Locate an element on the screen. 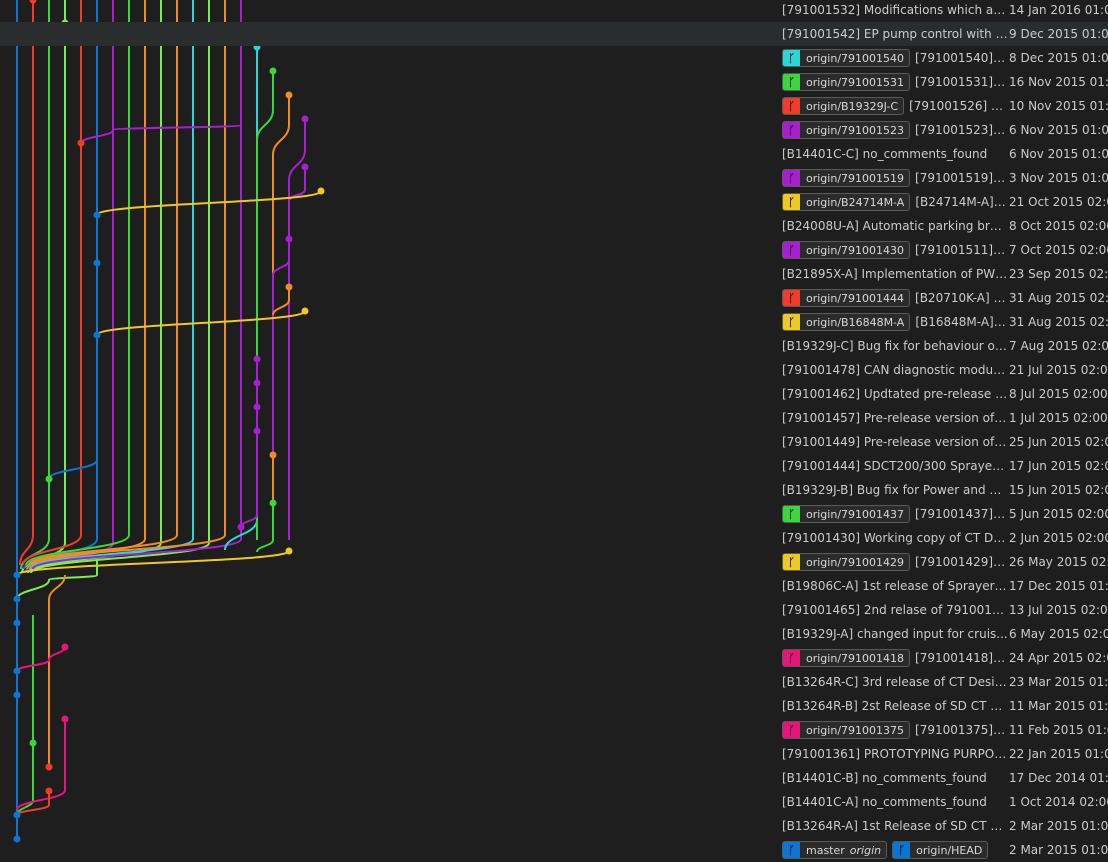 This screenshot has height=862, width=1108. commit-date: 1 Oct 2014 02:00 is located at coordinates (1058, 802).